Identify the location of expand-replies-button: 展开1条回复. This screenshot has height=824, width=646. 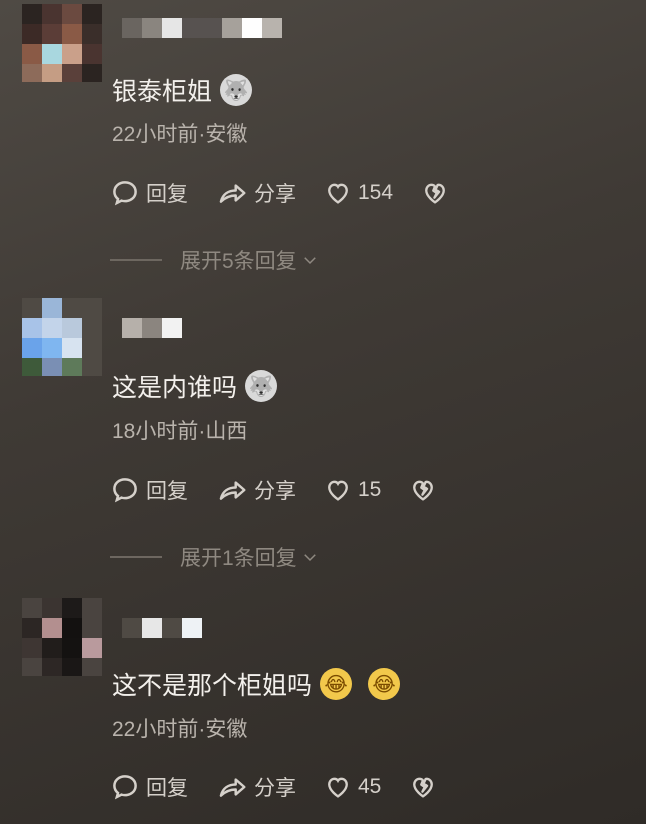
(214, 557).